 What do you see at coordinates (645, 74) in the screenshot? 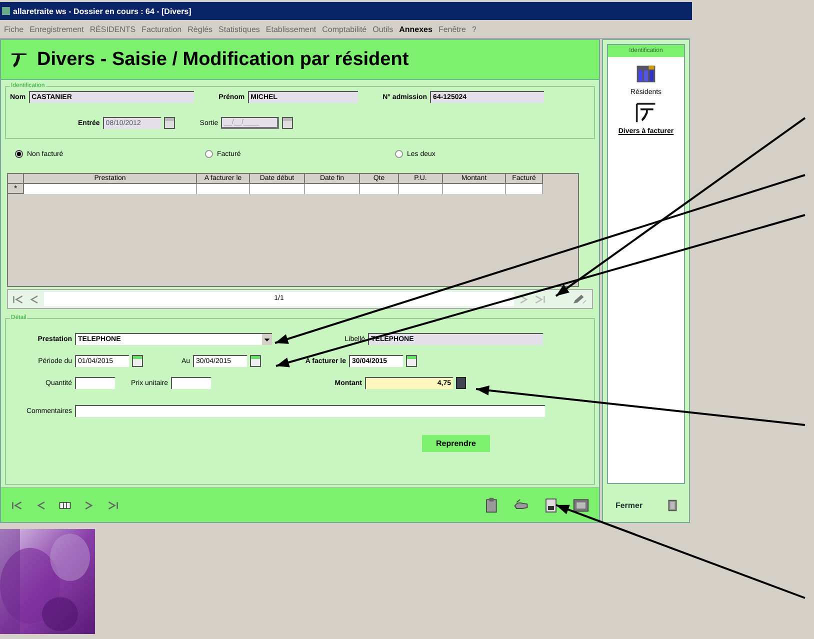
I see `bar-chart-icon` at bounding box center [645, 74].